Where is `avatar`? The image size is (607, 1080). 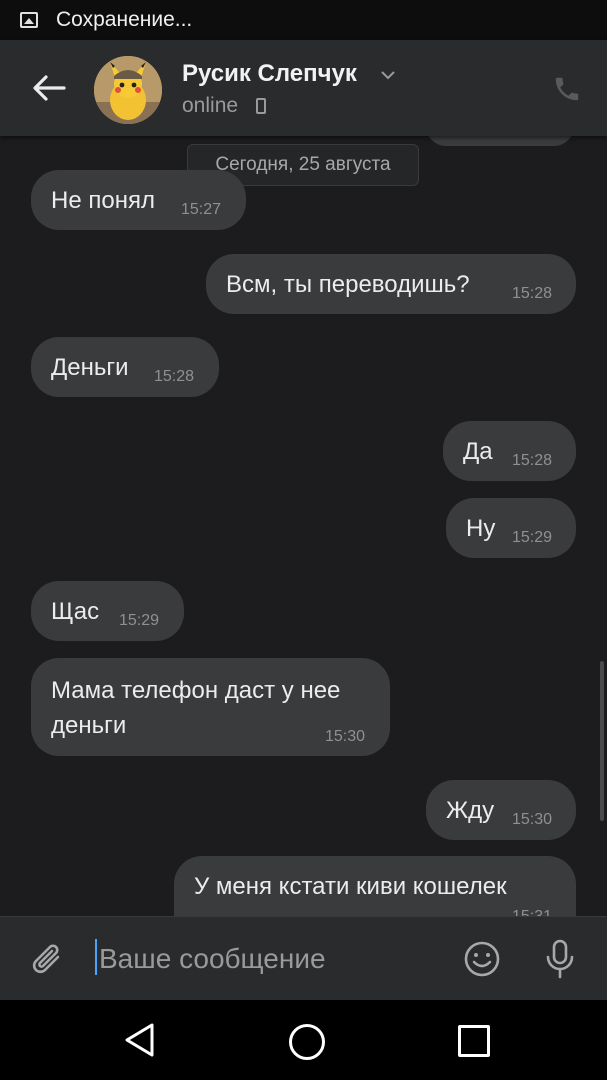 avatar is located at coordinates (128, 90).